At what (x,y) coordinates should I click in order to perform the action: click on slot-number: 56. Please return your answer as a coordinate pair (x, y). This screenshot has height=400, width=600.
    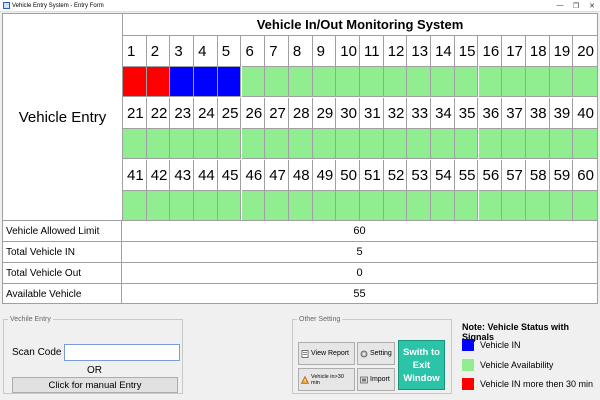
    Looking at the image, I should click on (490, 175).